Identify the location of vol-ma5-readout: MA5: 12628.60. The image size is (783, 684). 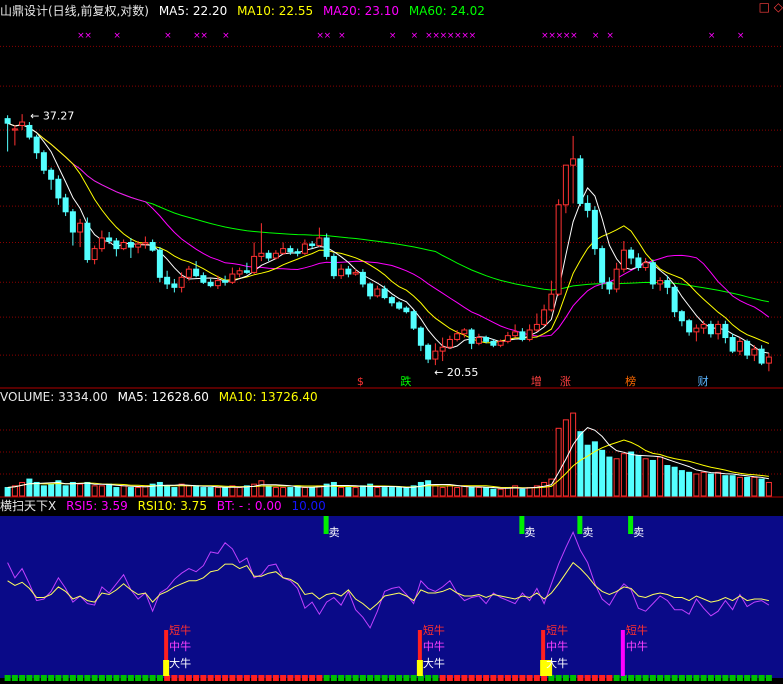
(163, 397).